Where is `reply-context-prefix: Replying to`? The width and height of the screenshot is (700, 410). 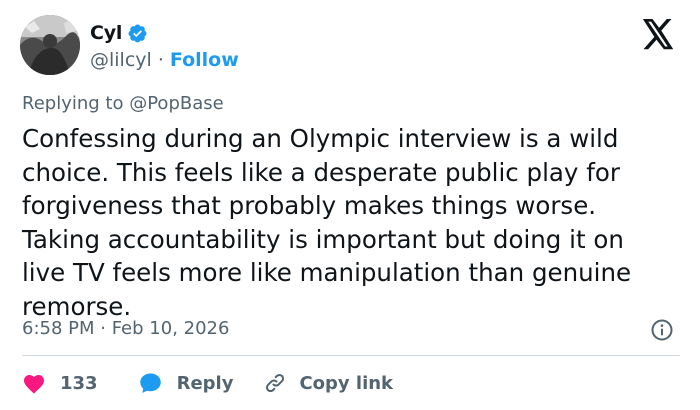
reply-context-prefix: Replying to is located at coordinates (73, 103).